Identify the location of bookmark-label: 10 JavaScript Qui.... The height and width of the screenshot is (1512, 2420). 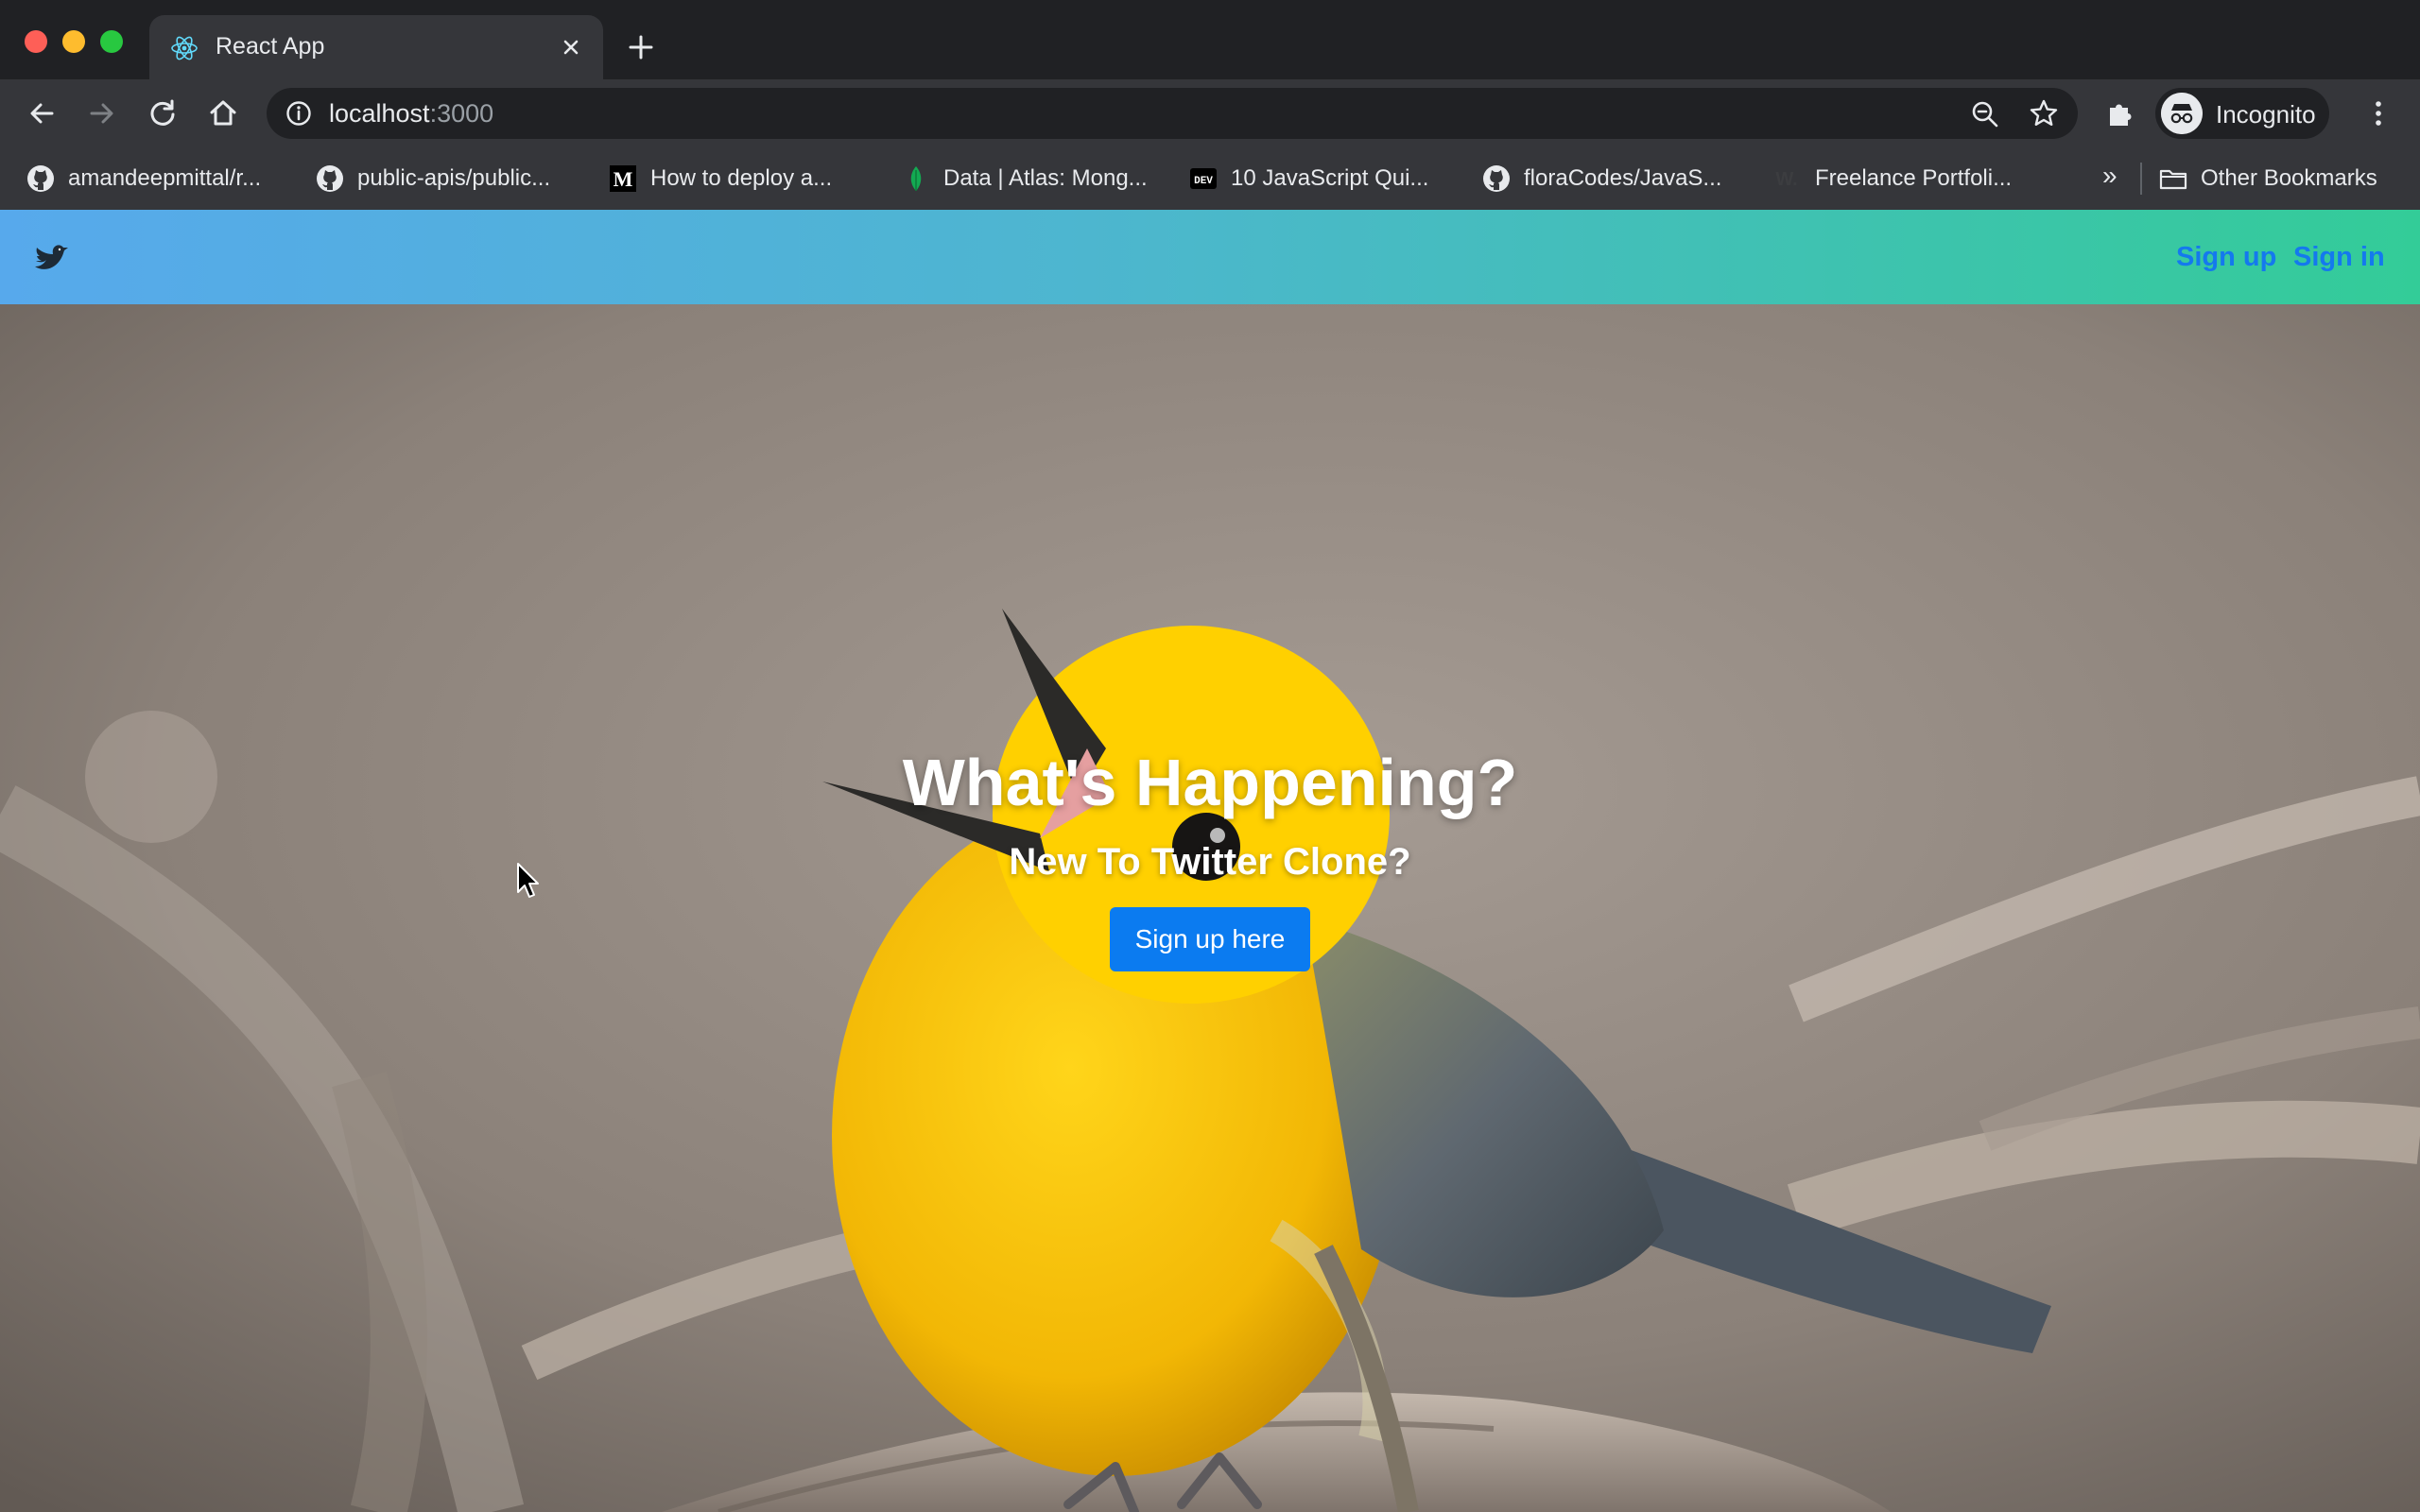
(1330, 178).